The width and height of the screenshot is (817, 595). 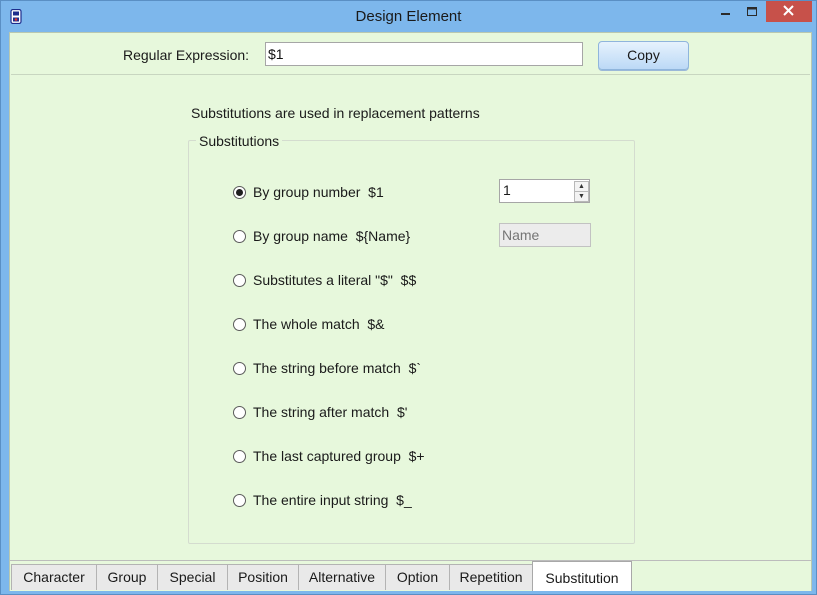 I want to click on tab-position: Position, so click(x=263, y=577).